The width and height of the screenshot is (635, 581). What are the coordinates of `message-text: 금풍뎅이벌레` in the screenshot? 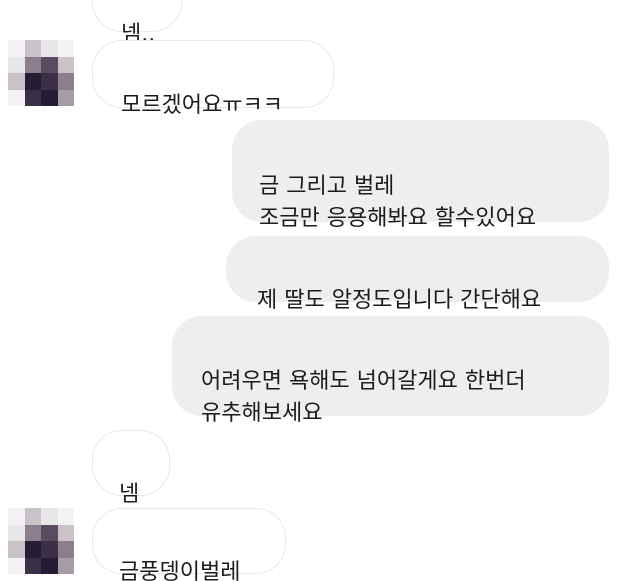 It's located at (180, 570).